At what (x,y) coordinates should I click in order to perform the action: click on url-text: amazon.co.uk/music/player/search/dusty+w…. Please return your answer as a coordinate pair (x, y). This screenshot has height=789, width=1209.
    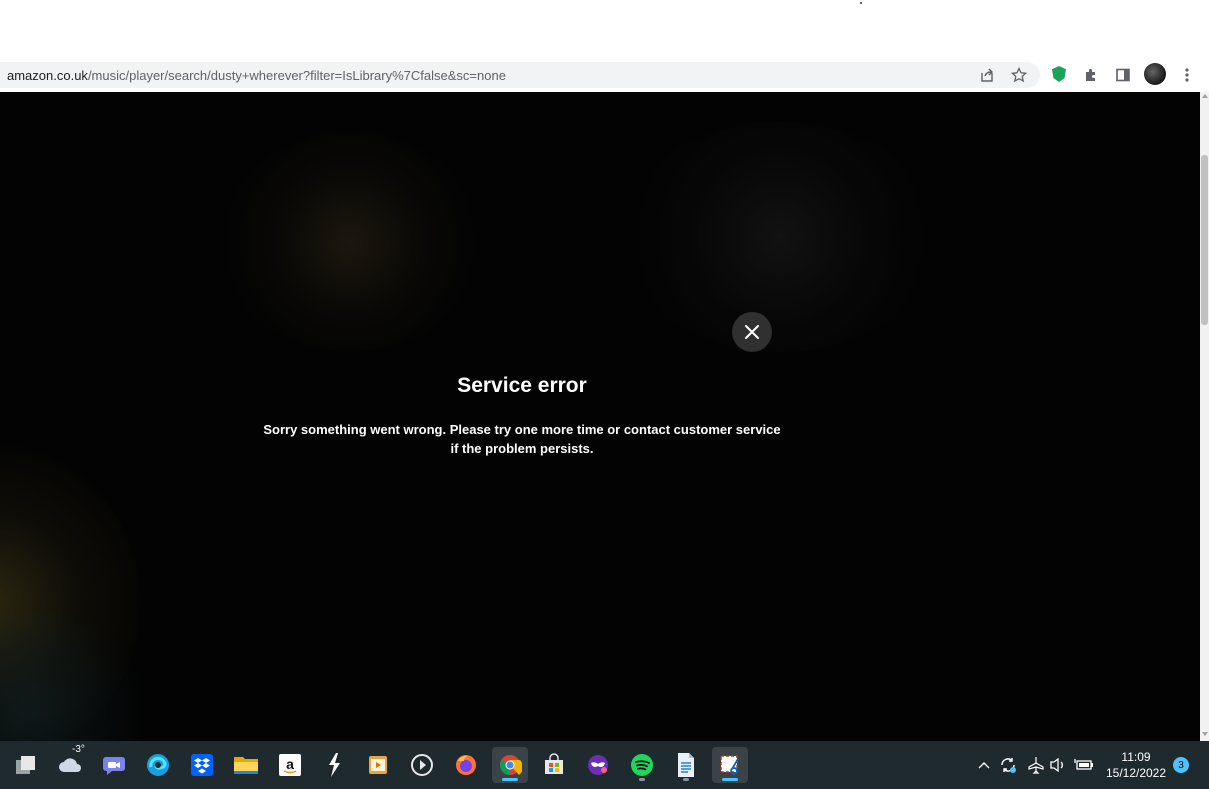
    Looking at the image, I should click on (256, 75).